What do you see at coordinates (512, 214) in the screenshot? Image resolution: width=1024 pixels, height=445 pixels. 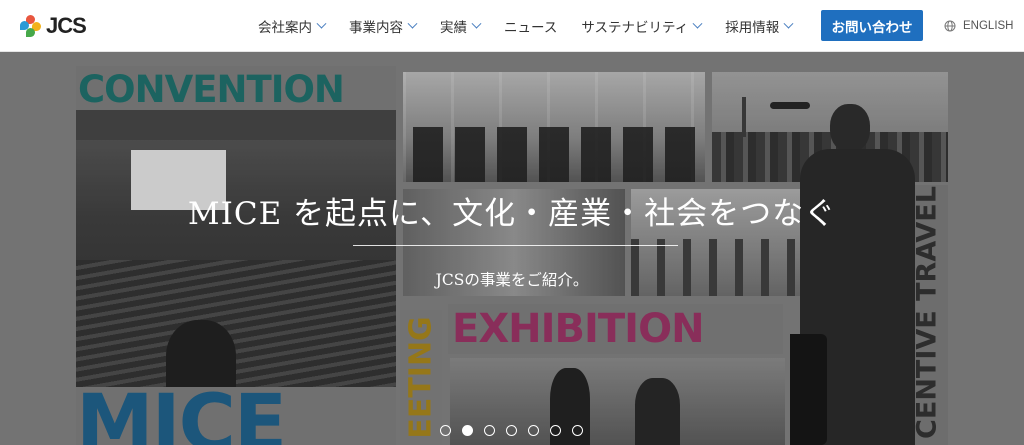 I see `hero-title: MICE を起点に、文化・産業・社会をつなぐ` at bounding box center [512, 214].